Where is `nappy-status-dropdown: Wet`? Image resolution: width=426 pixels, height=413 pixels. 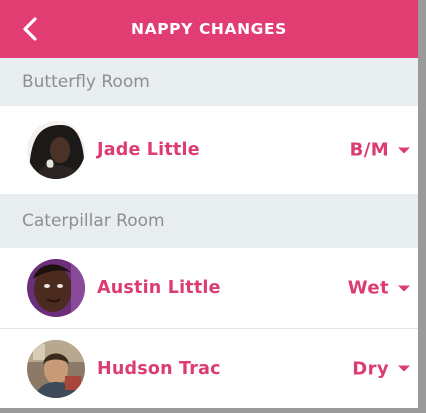 nappy-status-dropdown: Wet is located at coordinates (379, 288).